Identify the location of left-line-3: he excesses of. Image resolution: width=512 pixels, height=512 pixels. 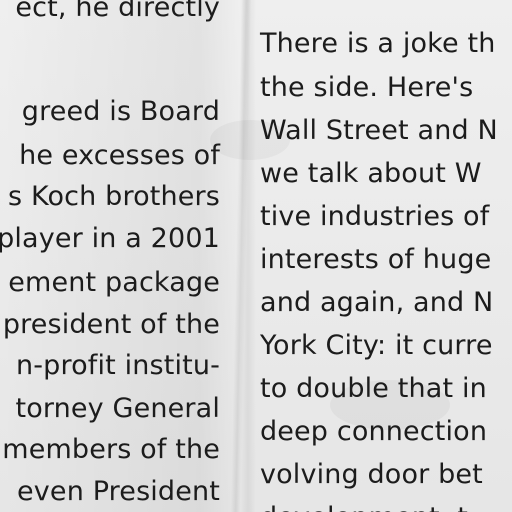
(119, 155).